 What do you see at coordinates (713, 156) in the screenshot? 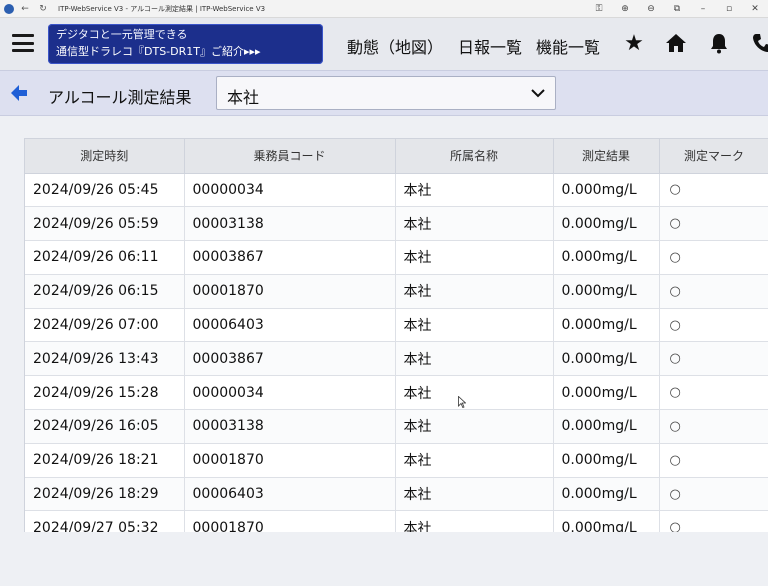
I see `column-header-mark: 測定マーク` at bounding box center [713, 156].